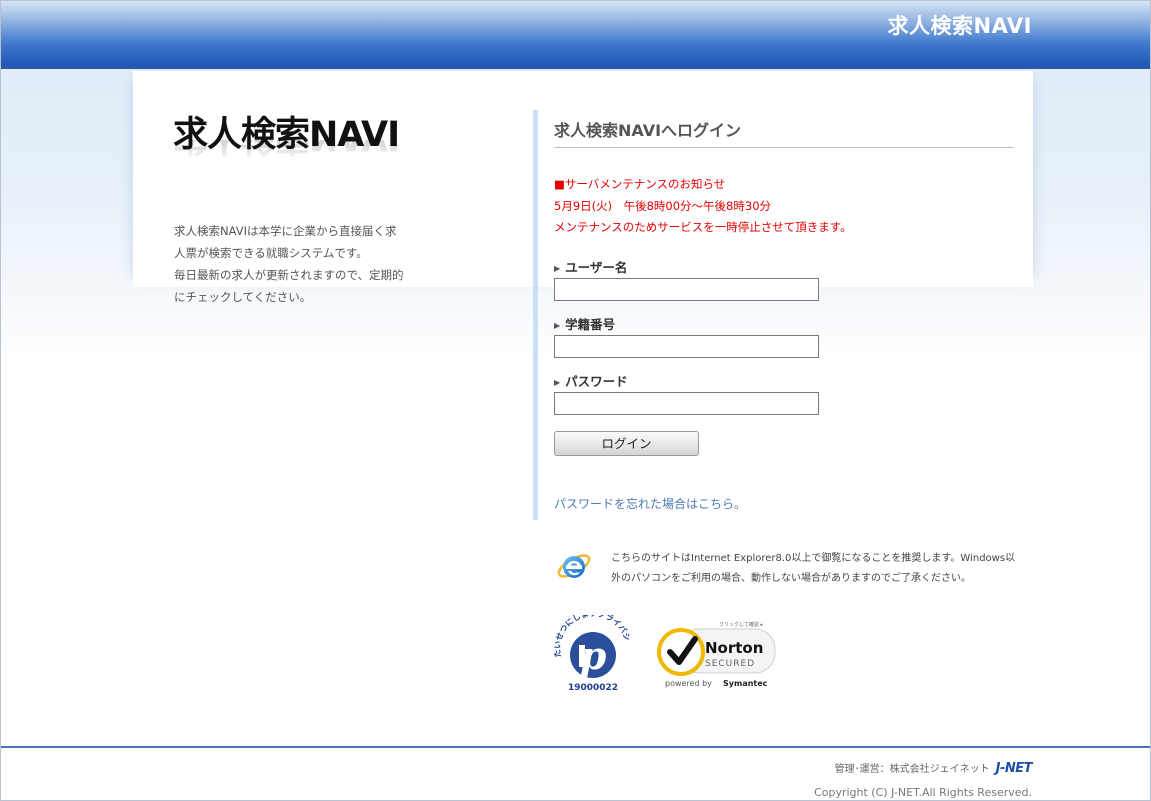 Image resolution: width=1151 pixels, height=801 pixels. Describe the element at coordinates (640, 184) in the screenshot. I see `notice-line: ■サーバメンテナンスのお知らせ` at that location.